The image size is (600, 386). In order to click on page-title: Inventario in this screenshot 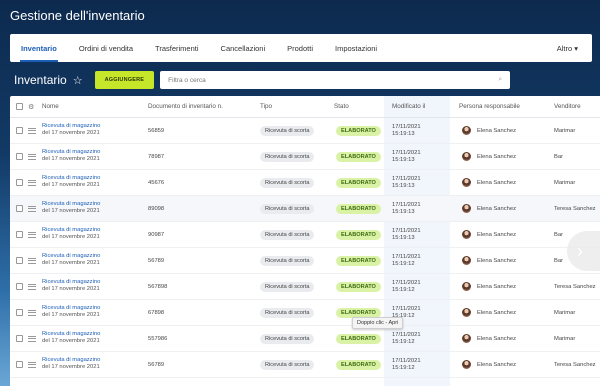, I will do `click(40, 80)`.